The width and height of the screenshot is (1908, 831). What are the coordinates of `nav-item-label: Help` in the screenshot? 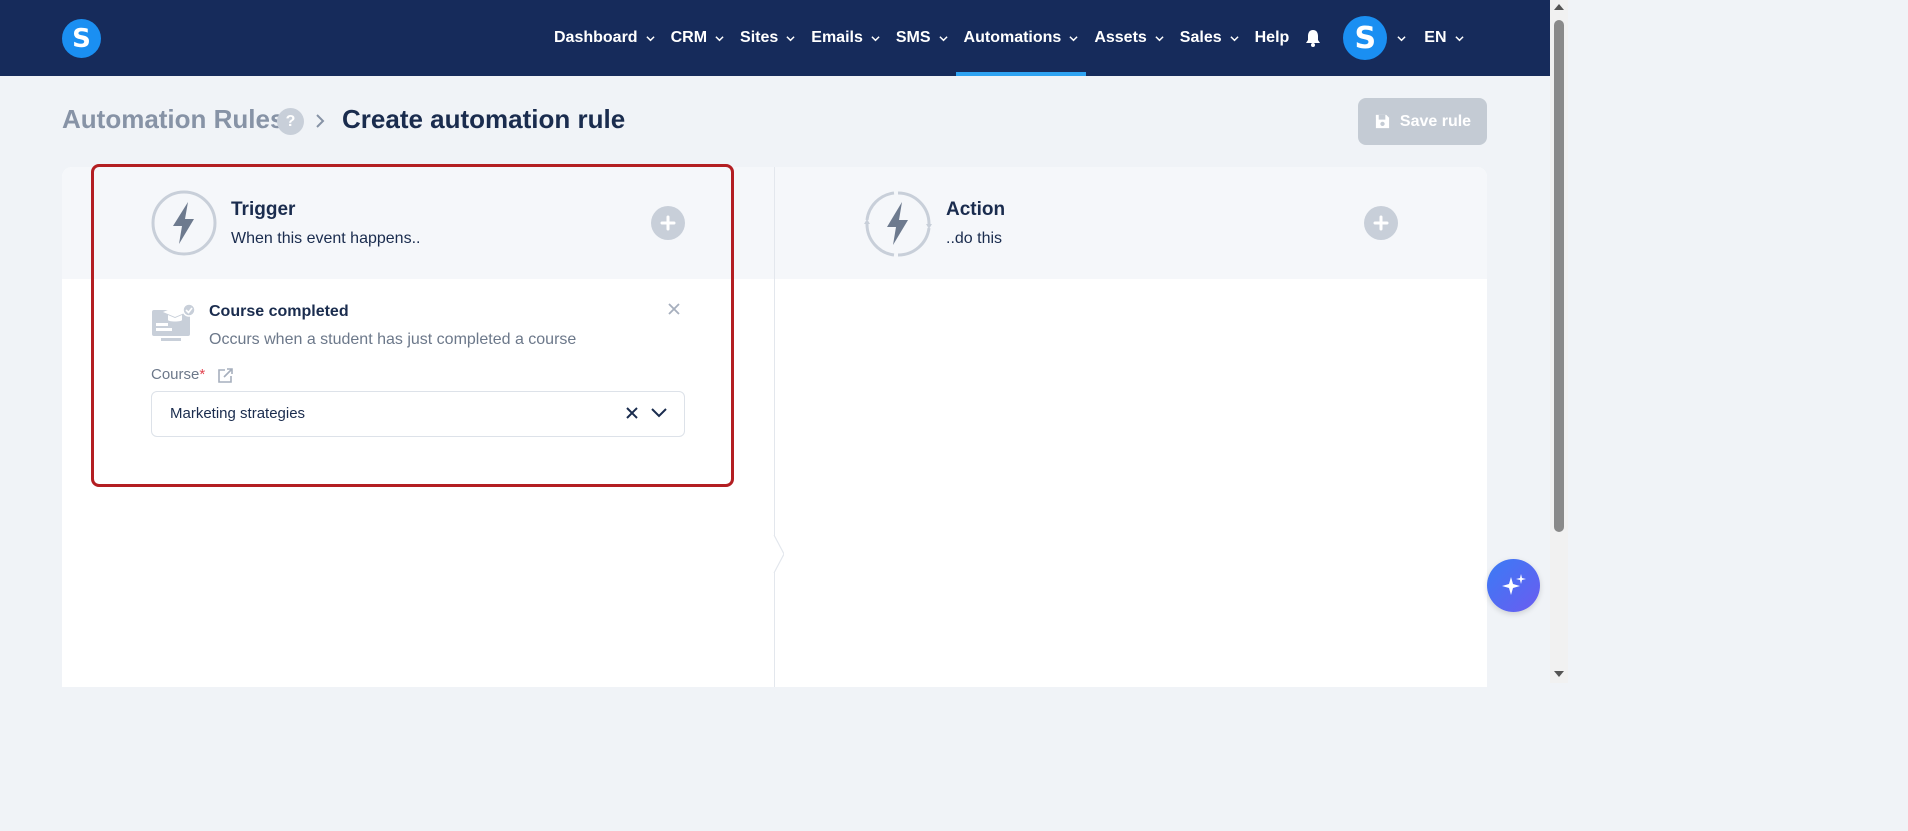 It's located at (1272, 37).